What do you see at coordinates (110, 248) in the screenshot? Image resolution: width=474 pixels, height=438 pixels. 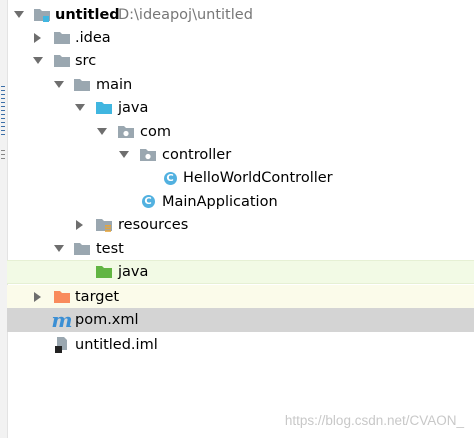 I see `tree-item-label: test` at bounding box center [110, 248].